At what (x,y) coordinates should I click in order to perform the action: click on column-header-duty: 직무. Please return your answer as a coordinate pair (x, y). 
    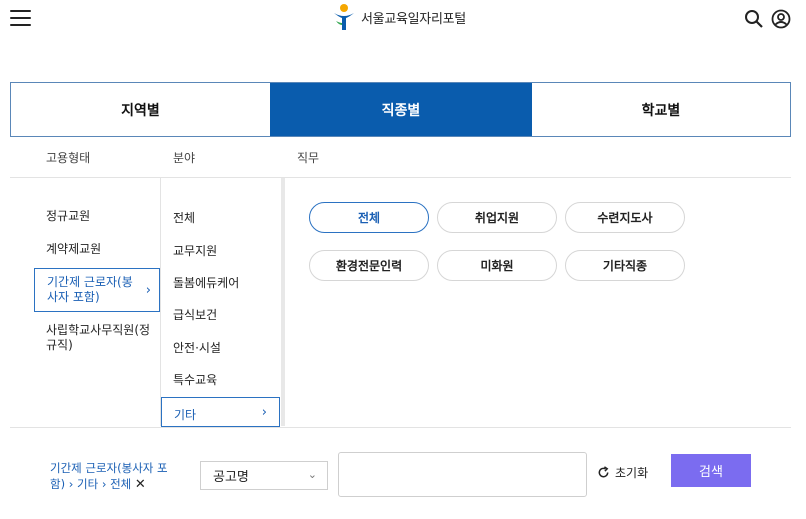
    Looking at the image, I should click on (308, 158).